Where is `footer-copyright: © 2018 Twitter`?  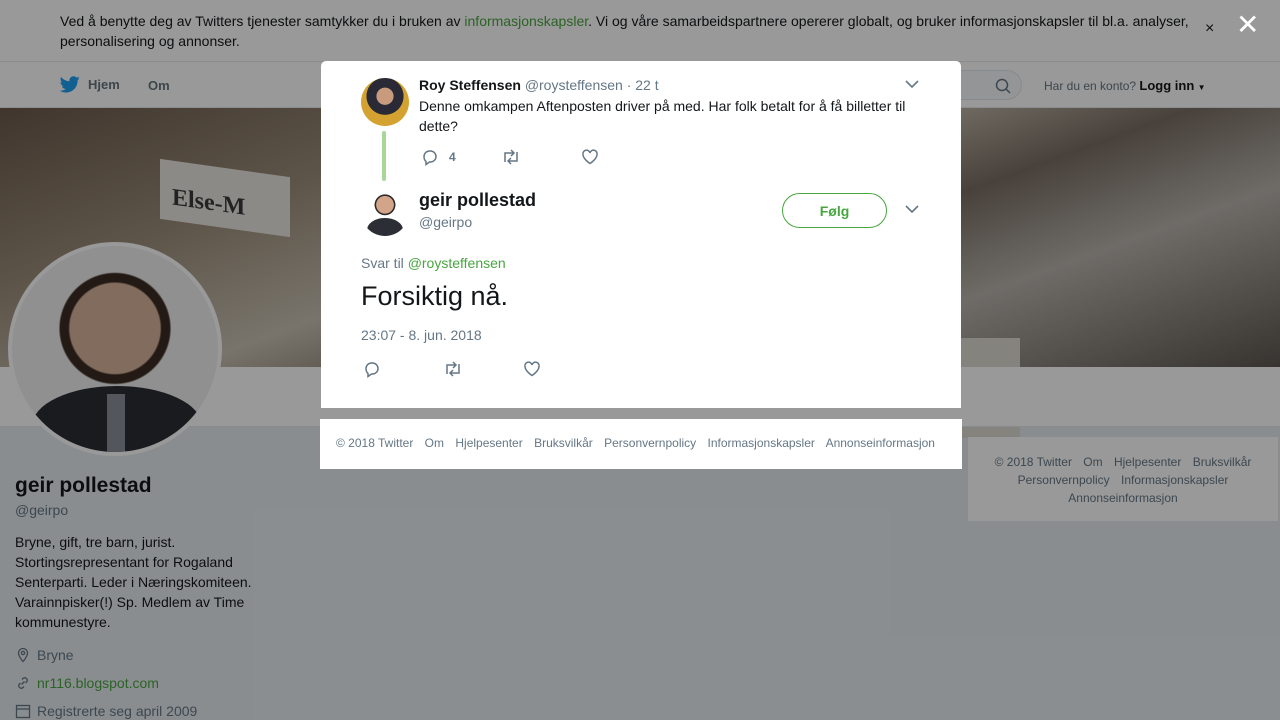
footer-copyright: © 2018 Twitter is located at coordinates (375, 443).